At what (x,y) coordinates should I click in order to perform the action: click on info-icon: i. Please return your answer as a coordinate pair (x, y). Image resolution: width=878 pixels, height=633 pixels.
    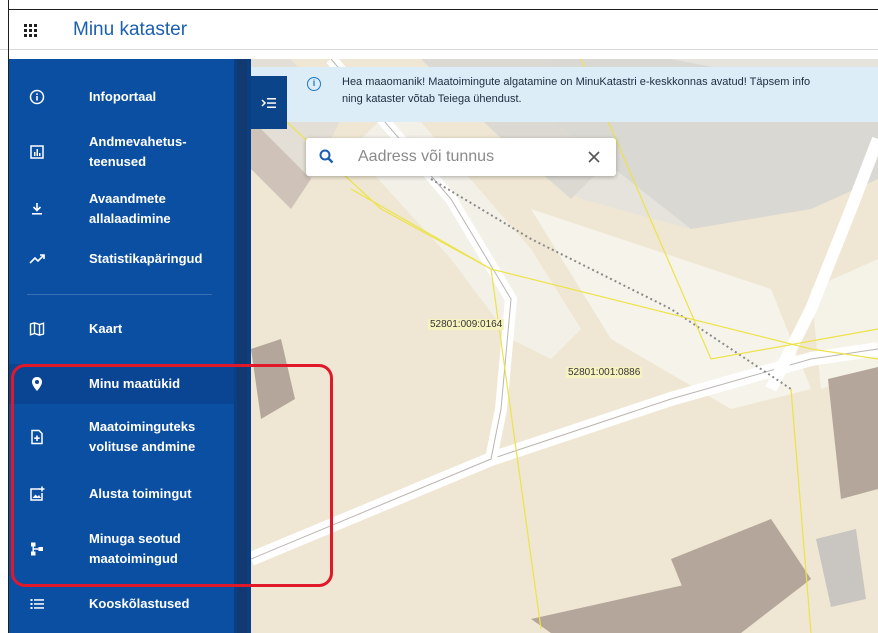
    Looking at the image, I should click on (314, 84).